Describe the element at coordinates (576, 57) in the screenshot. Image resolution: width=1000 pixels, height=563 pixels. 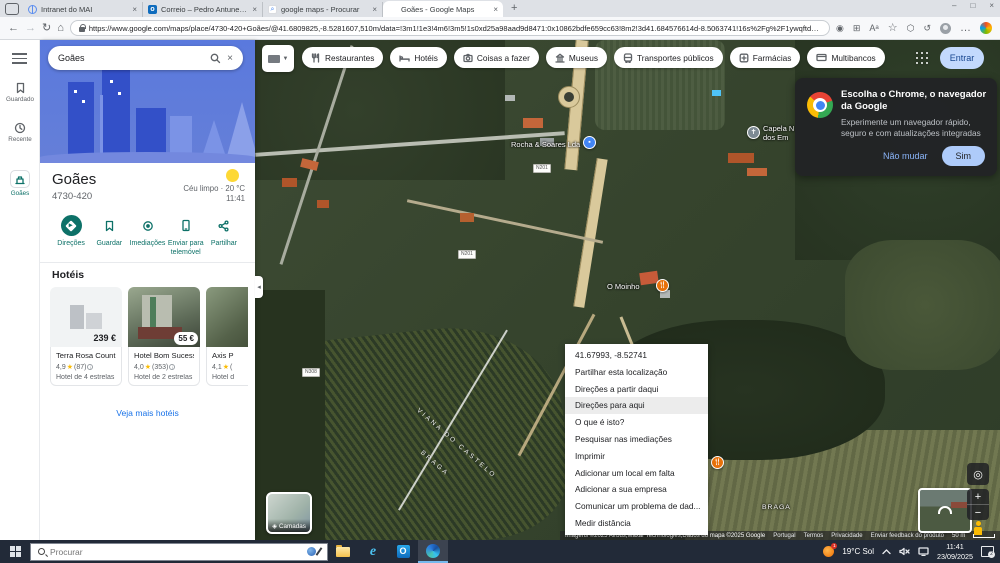
I see `chip-museums: Museus` at that location.